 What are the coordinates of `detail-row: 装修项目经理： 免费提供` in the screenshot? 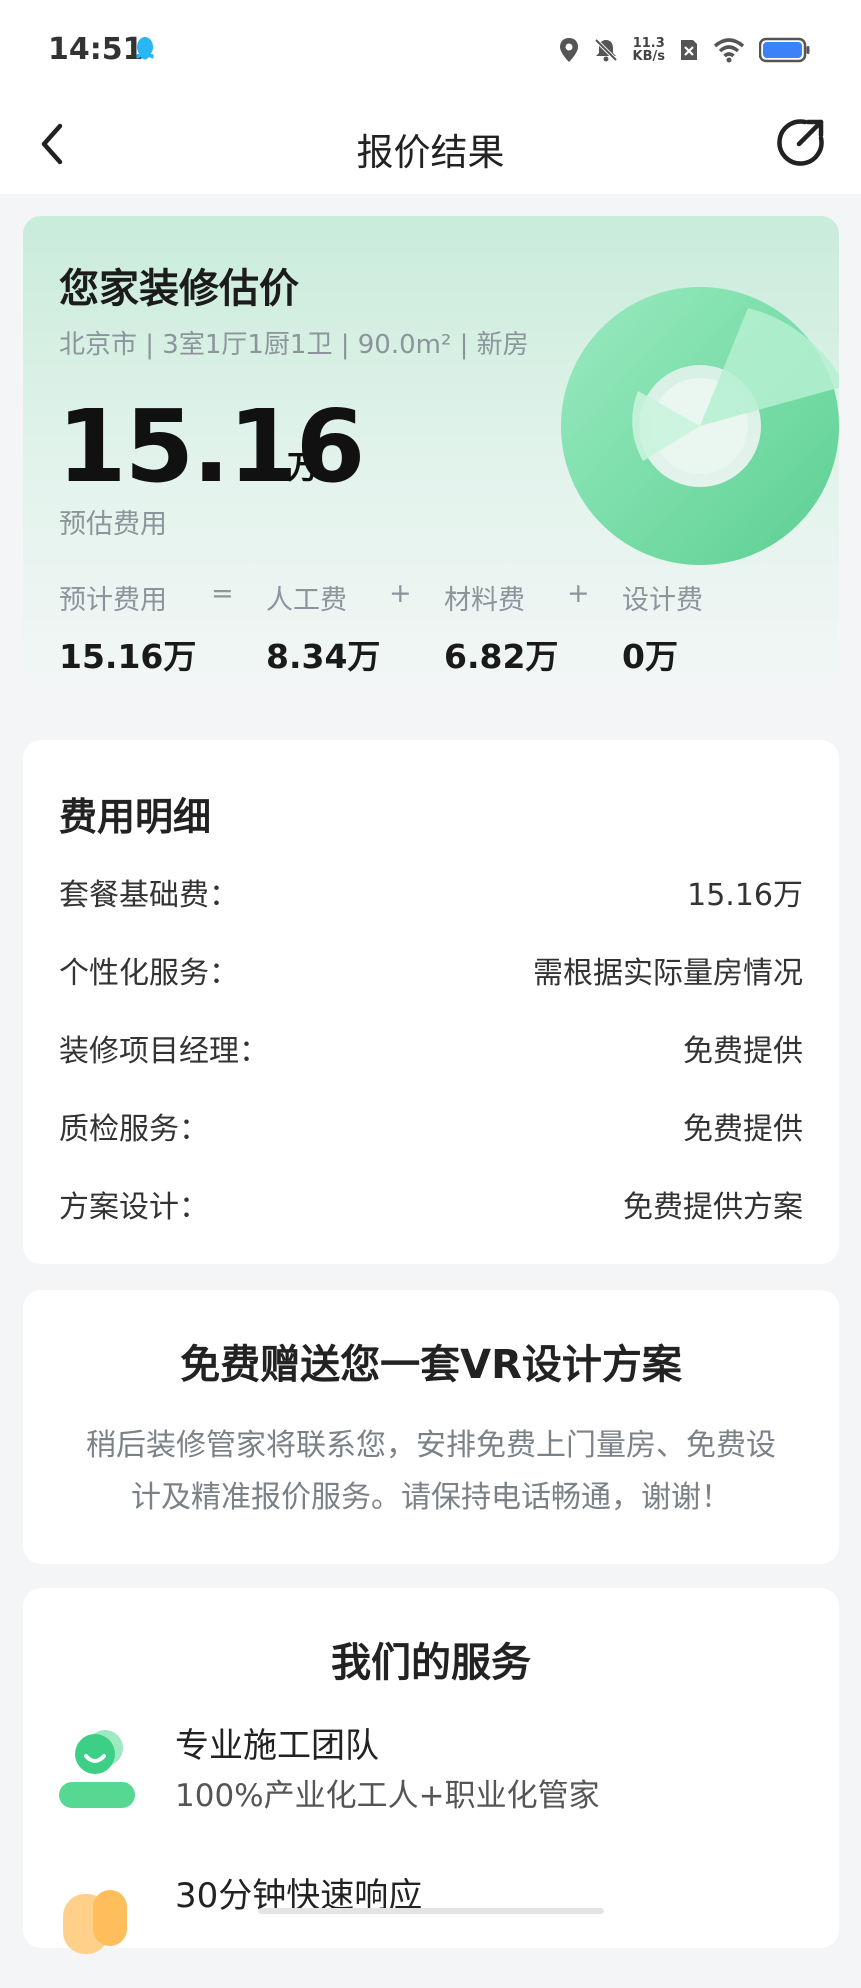 It's located at (431, 1047).